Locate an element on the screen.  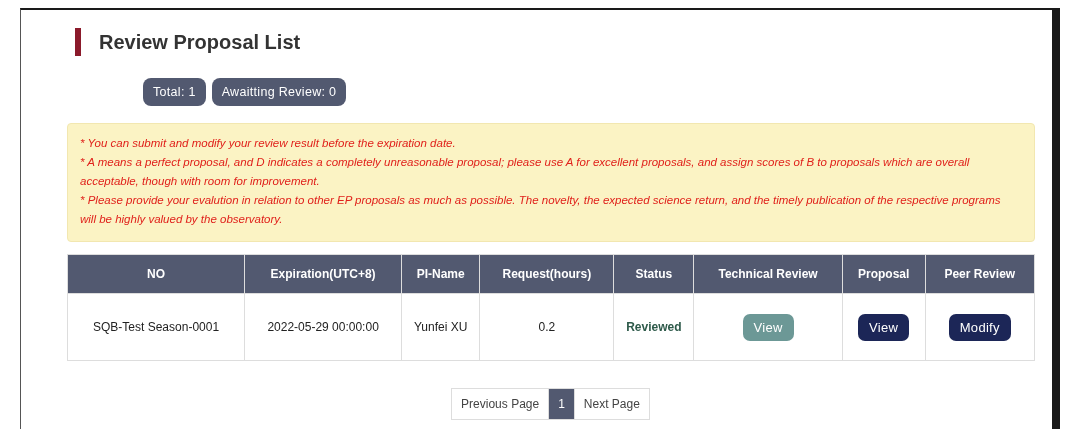
column-header: Proposal is located at coordinates (884, 274).